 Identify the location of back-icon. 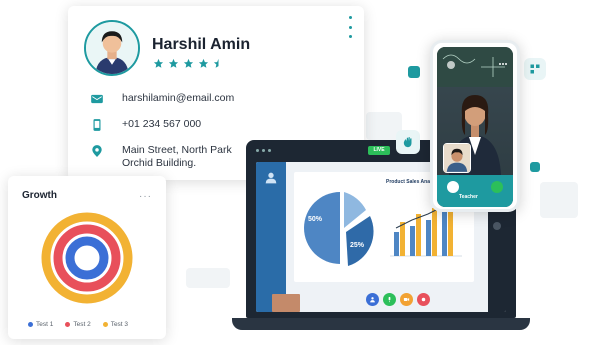
(451, 65).